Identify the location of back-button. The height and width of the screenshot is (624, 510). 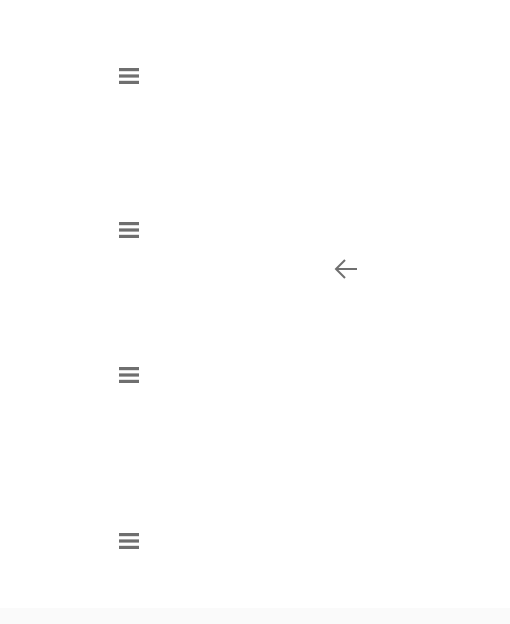
(347, 269).